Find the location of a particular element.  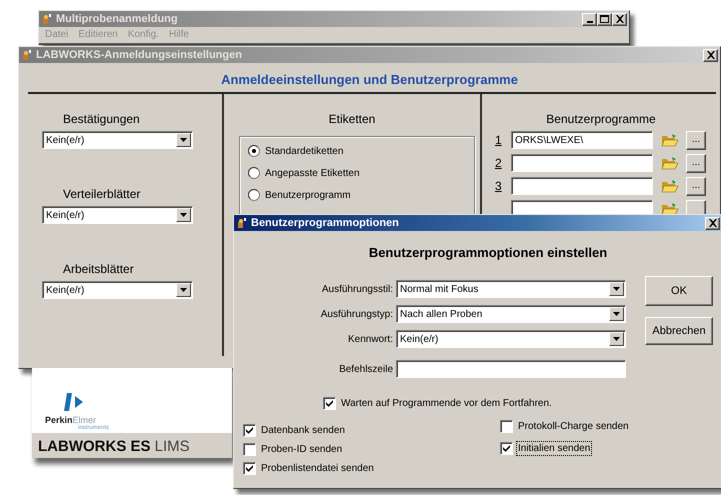

field-label: Ausführungstyp: is located at coordinates (356, 314).